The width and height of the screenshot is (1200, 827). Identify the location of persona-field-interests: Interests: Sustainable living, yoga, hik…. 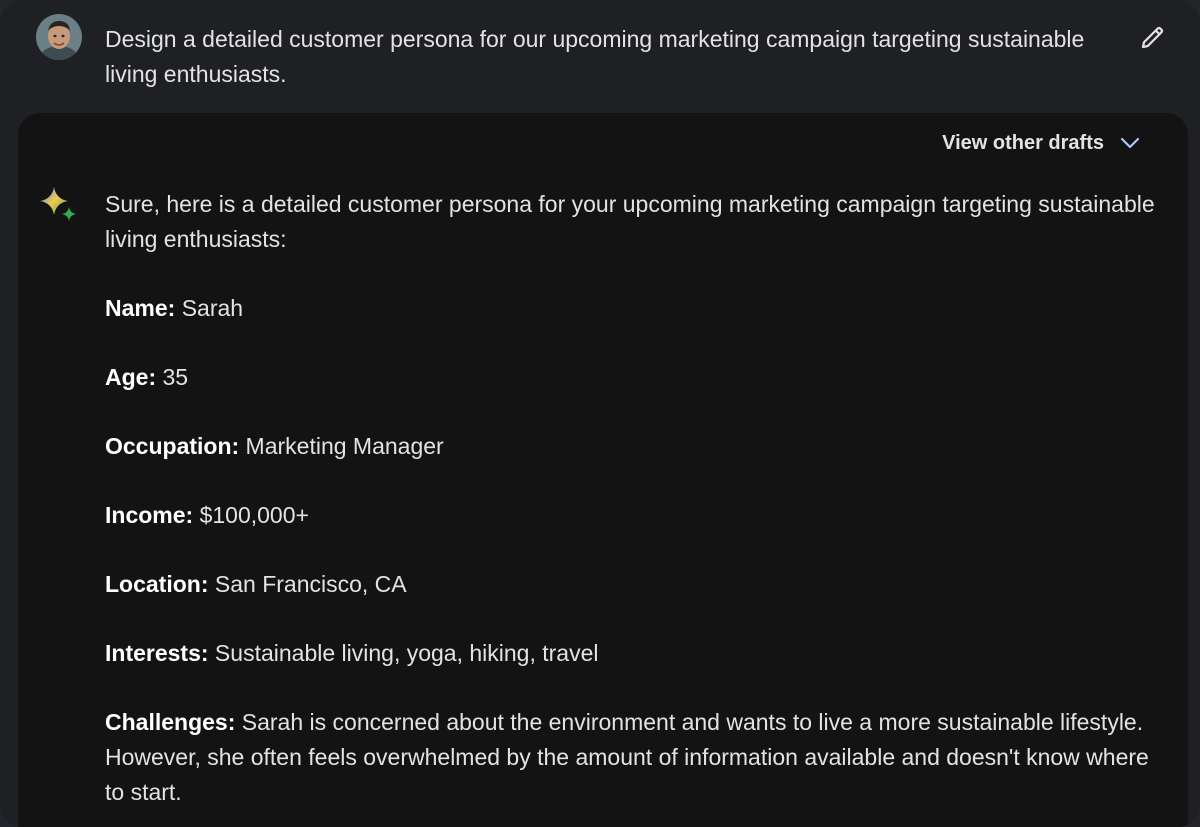
(630, 653).